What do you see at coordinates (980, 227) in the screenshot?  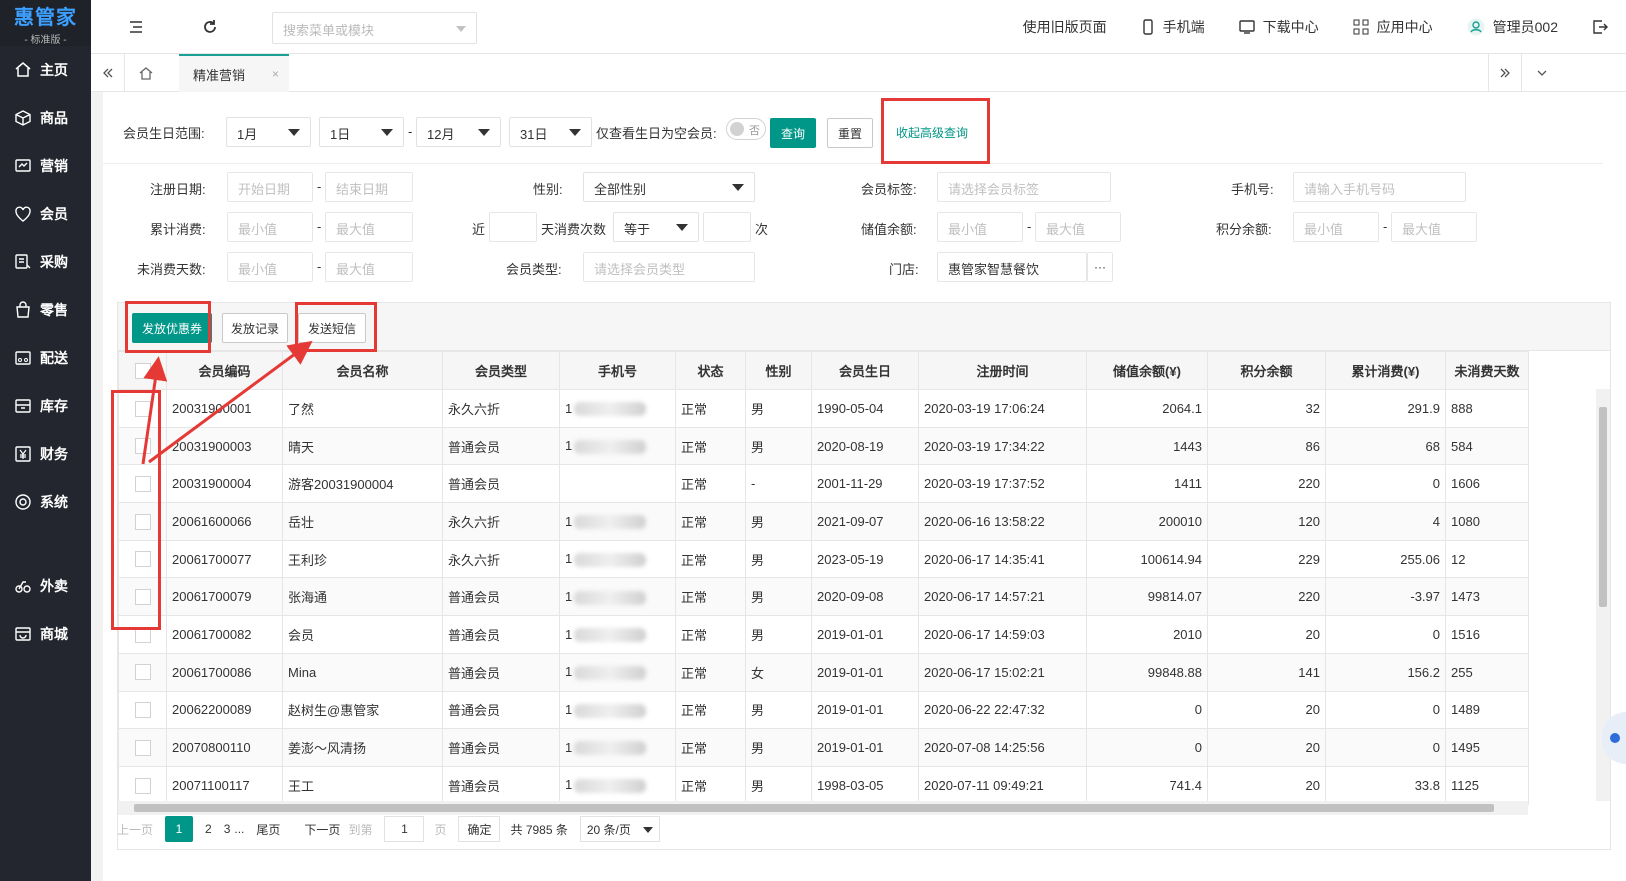 I see `balance-min-input: 最小值` at bounding box center [980, 227].